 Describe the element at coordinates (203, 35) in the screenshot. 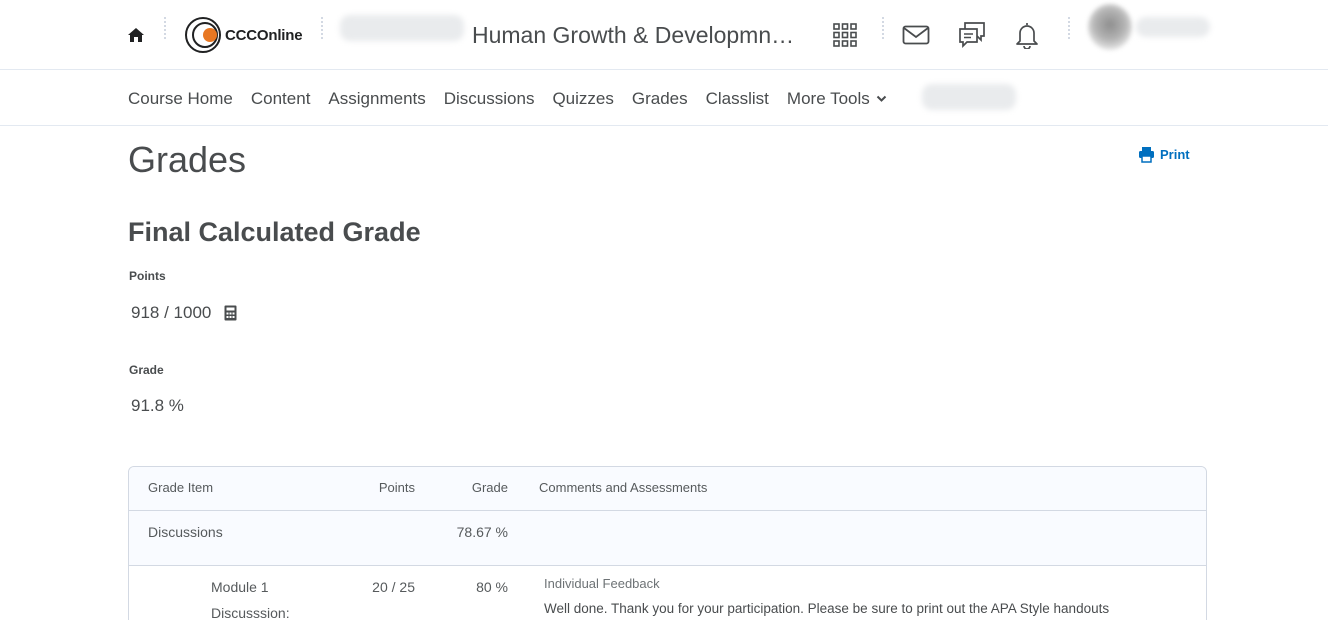

I see `logo-mark-icon` at that location.